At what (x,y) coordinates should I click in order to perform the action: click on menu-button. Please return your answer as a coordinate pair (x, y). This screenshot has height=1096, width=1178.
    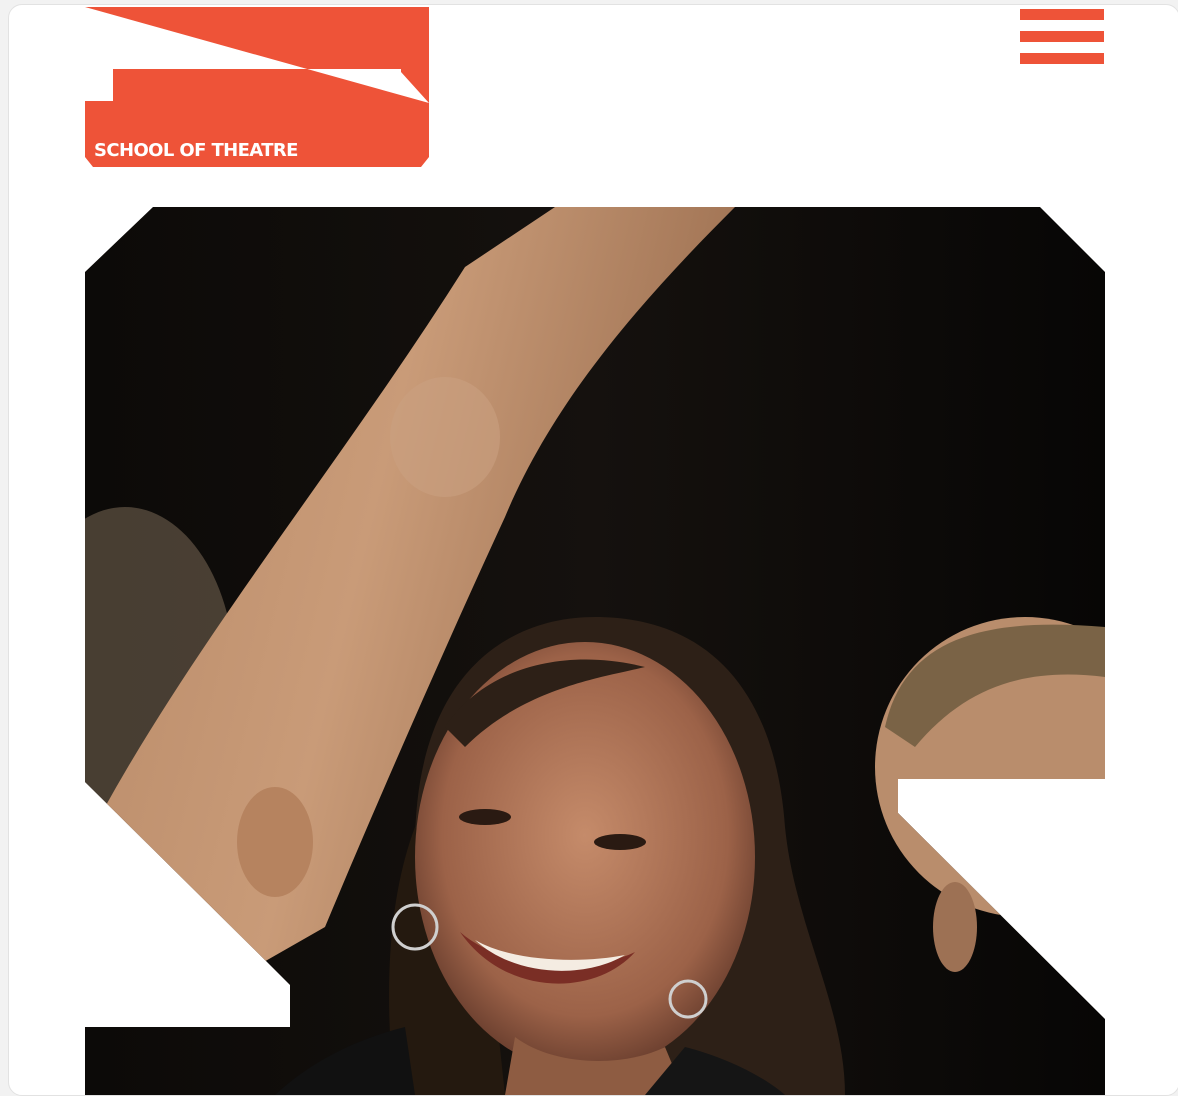
    Looking at the image, I should click on (1062, 37).